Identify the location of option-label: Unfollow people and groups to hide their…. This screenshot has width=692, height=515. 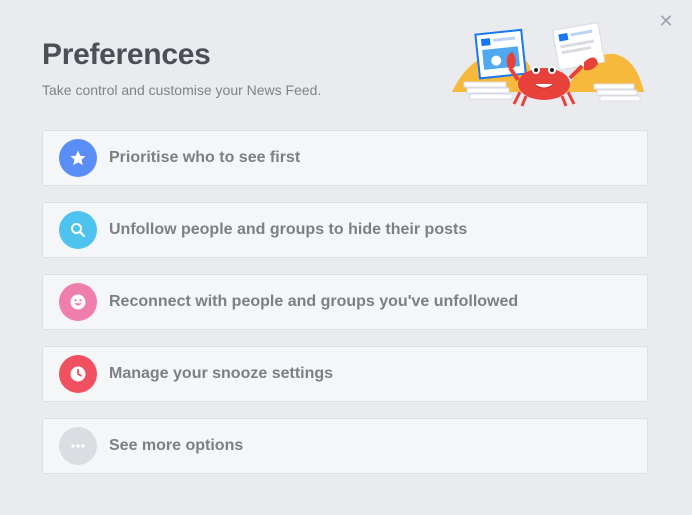
(288, 229).